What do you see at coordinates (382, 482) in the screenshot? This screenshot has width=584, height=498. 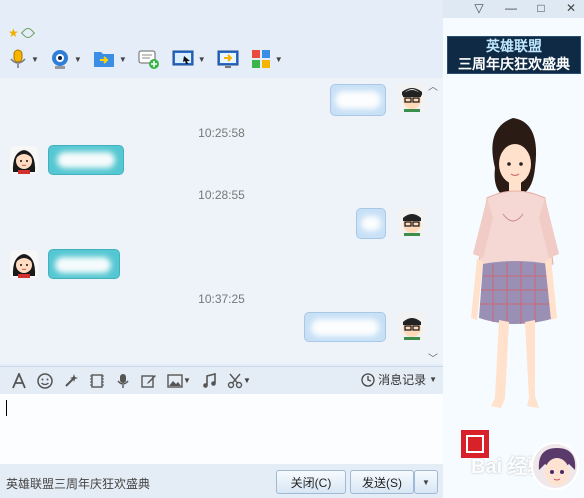 I see `send-button: 发送(S)` at bounding box center [382, 482].